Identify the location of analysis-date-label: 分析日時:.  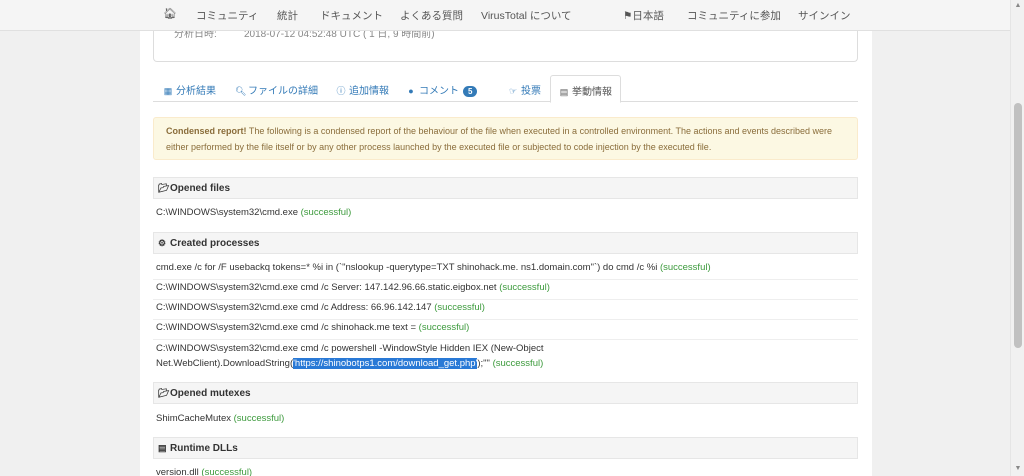
(195, 35).